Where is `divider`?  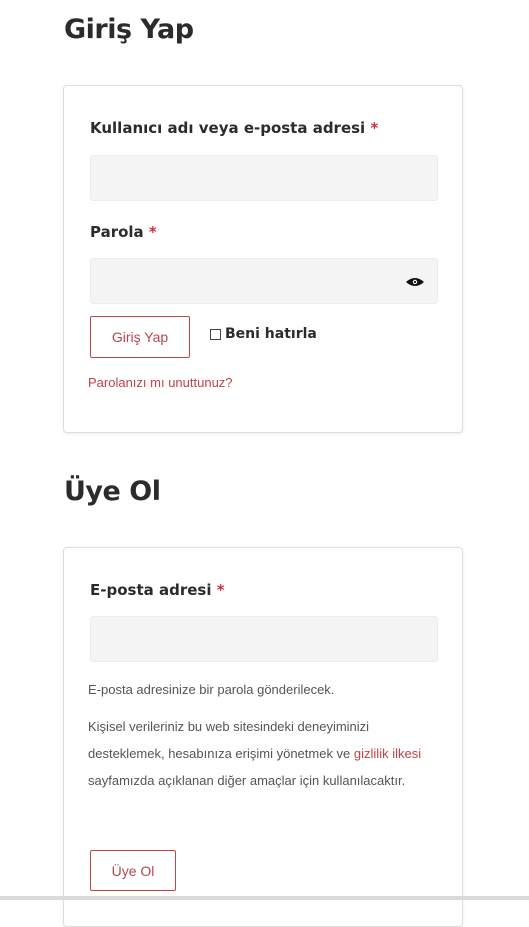
divider is located at coordinates (264, 898).